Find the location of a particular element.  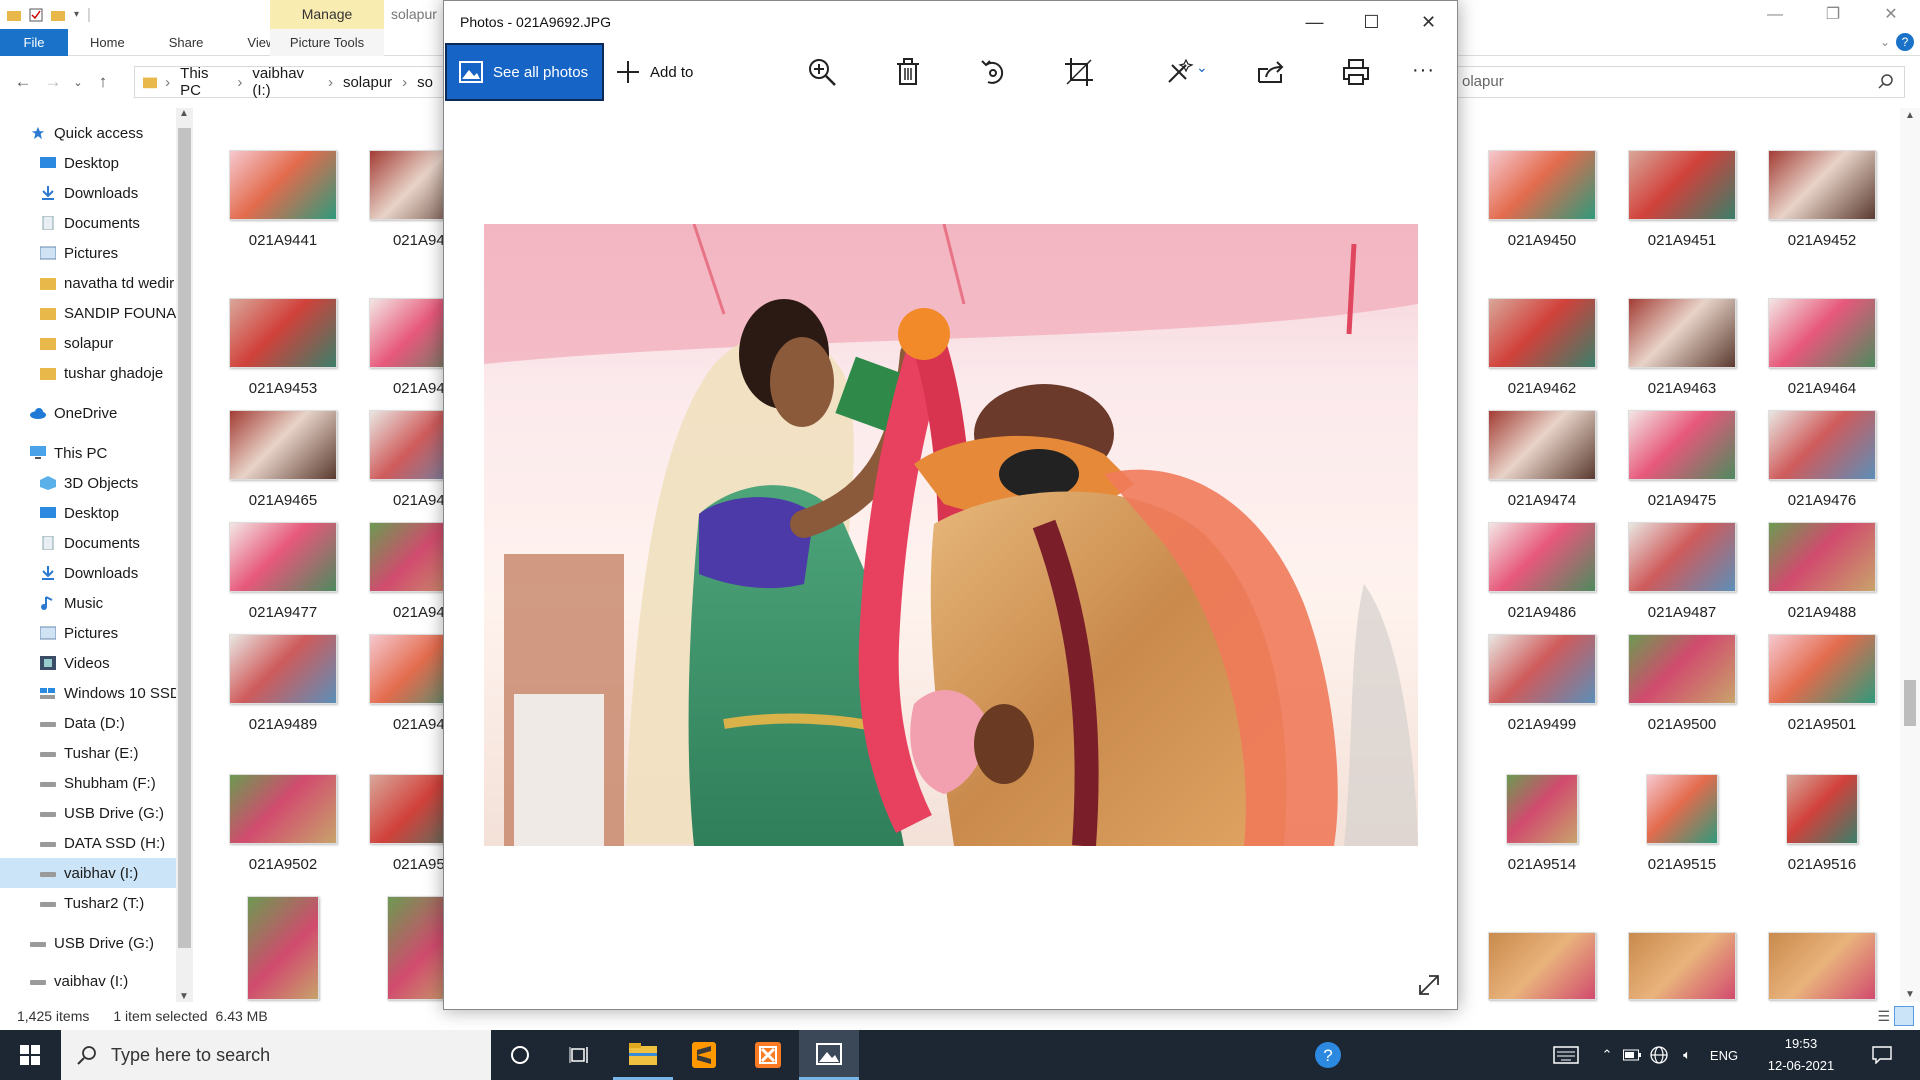

file-item: 021A9488 is located at coordinates (1812, 582).